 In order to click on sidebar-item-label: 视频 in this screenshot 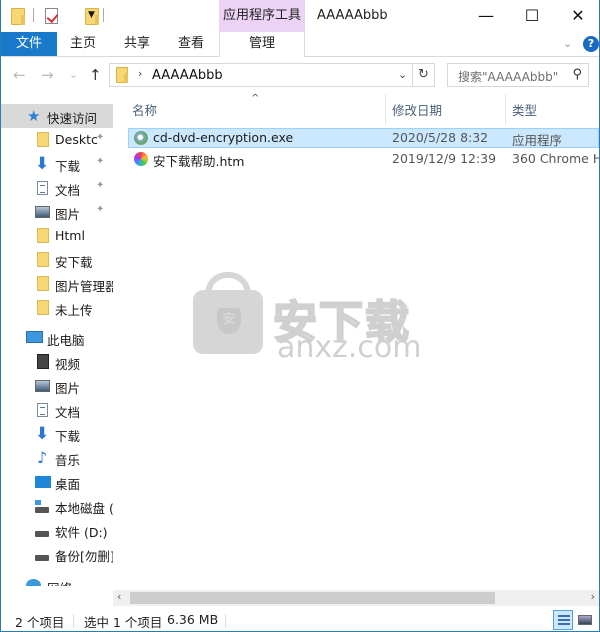, I will do `click(68, 364)`.